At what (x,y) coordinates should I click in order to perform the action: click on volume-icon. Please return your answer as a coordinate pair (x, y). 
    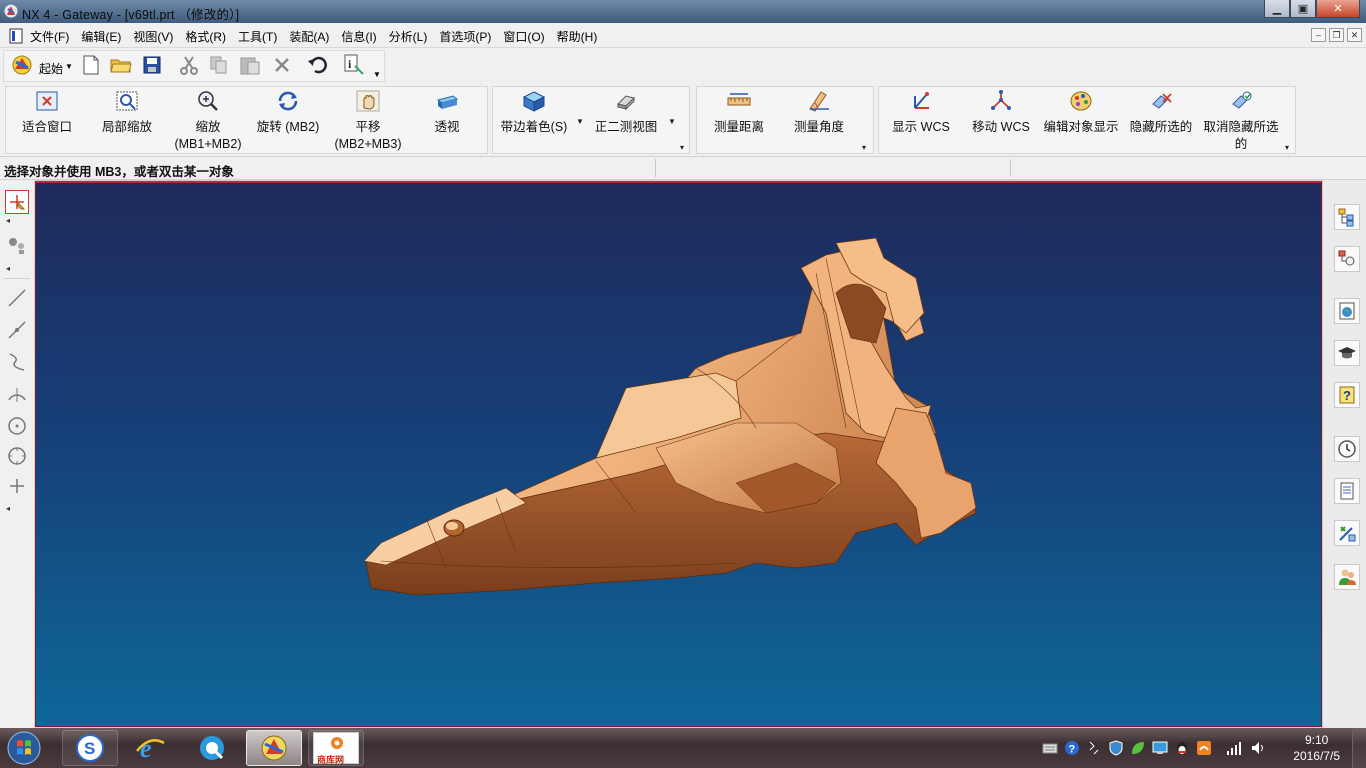
    Looking at the image, I should click on (1258, 748).